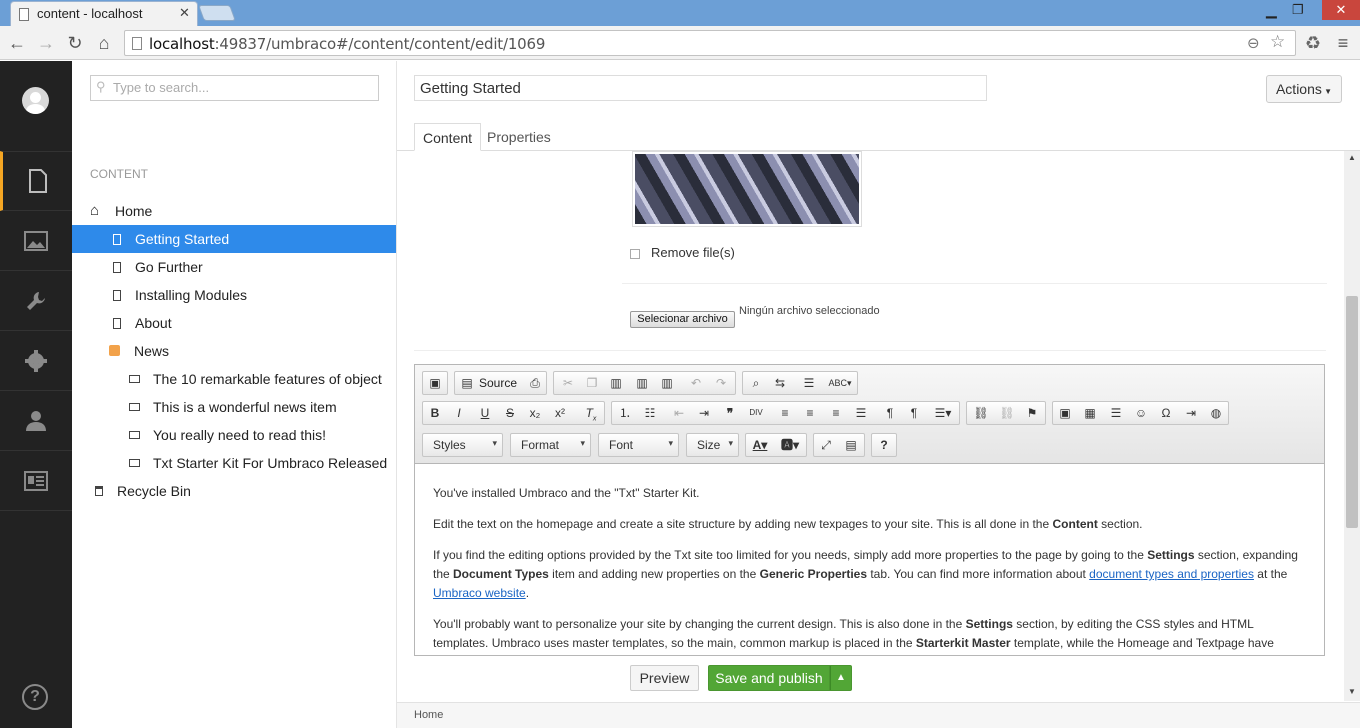  What do you see at coordinates (682, 319) in the screenshot?
I see `file-select-button: Selecionar archivo` at bounding box center [682, 319].